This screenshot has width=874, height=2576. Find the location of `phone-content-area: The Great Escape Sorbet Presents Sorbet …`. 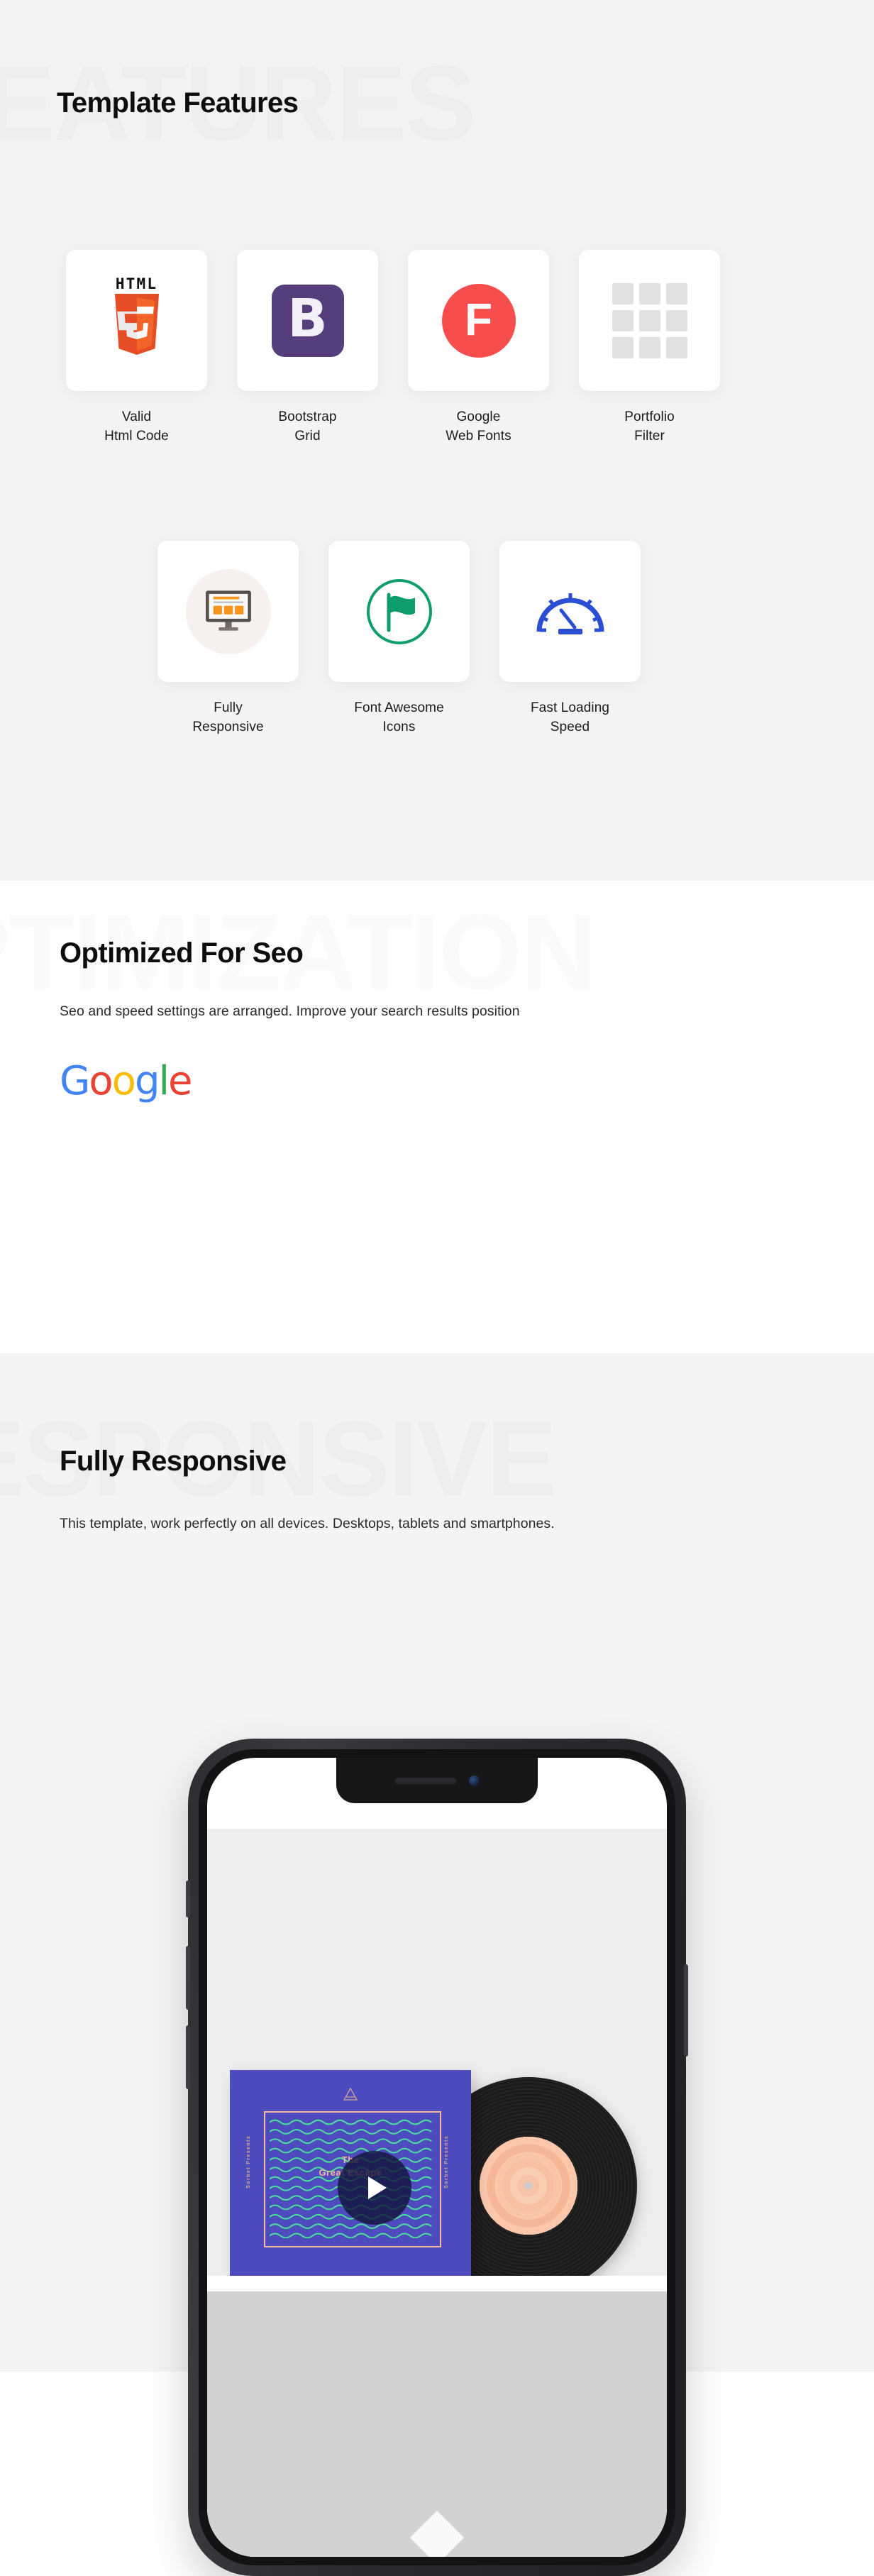

phone-content-area: The Great Escape Sorbet Presents Sorbet … is located at coordinates (437, 2193).